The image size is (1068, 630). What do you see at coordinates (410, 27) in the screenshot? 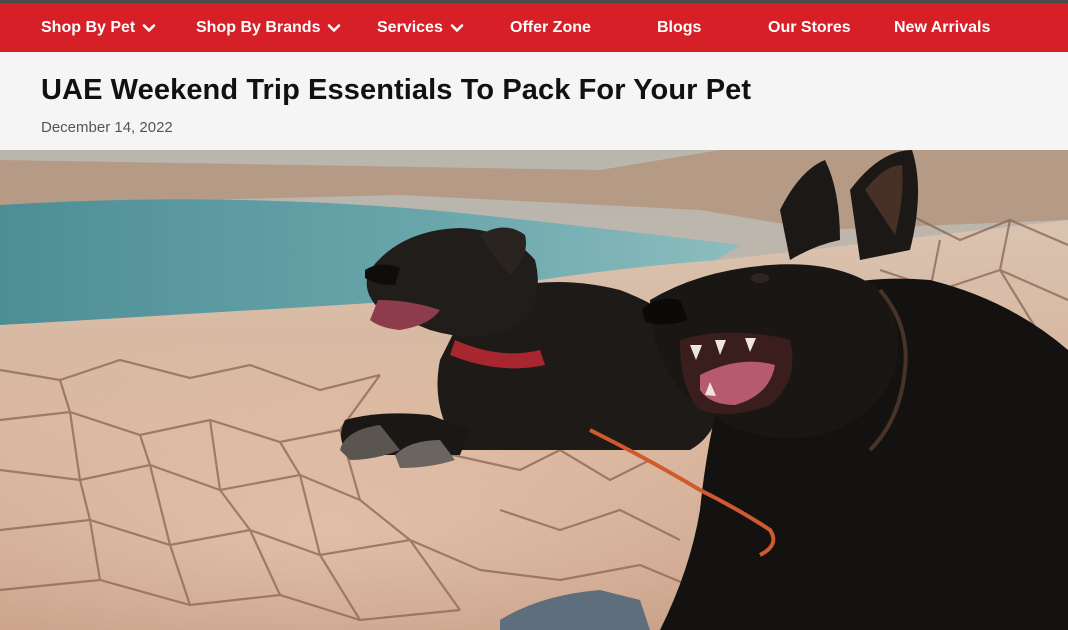
I see `nav-item-label: Services` at bounding box center [410, 27].